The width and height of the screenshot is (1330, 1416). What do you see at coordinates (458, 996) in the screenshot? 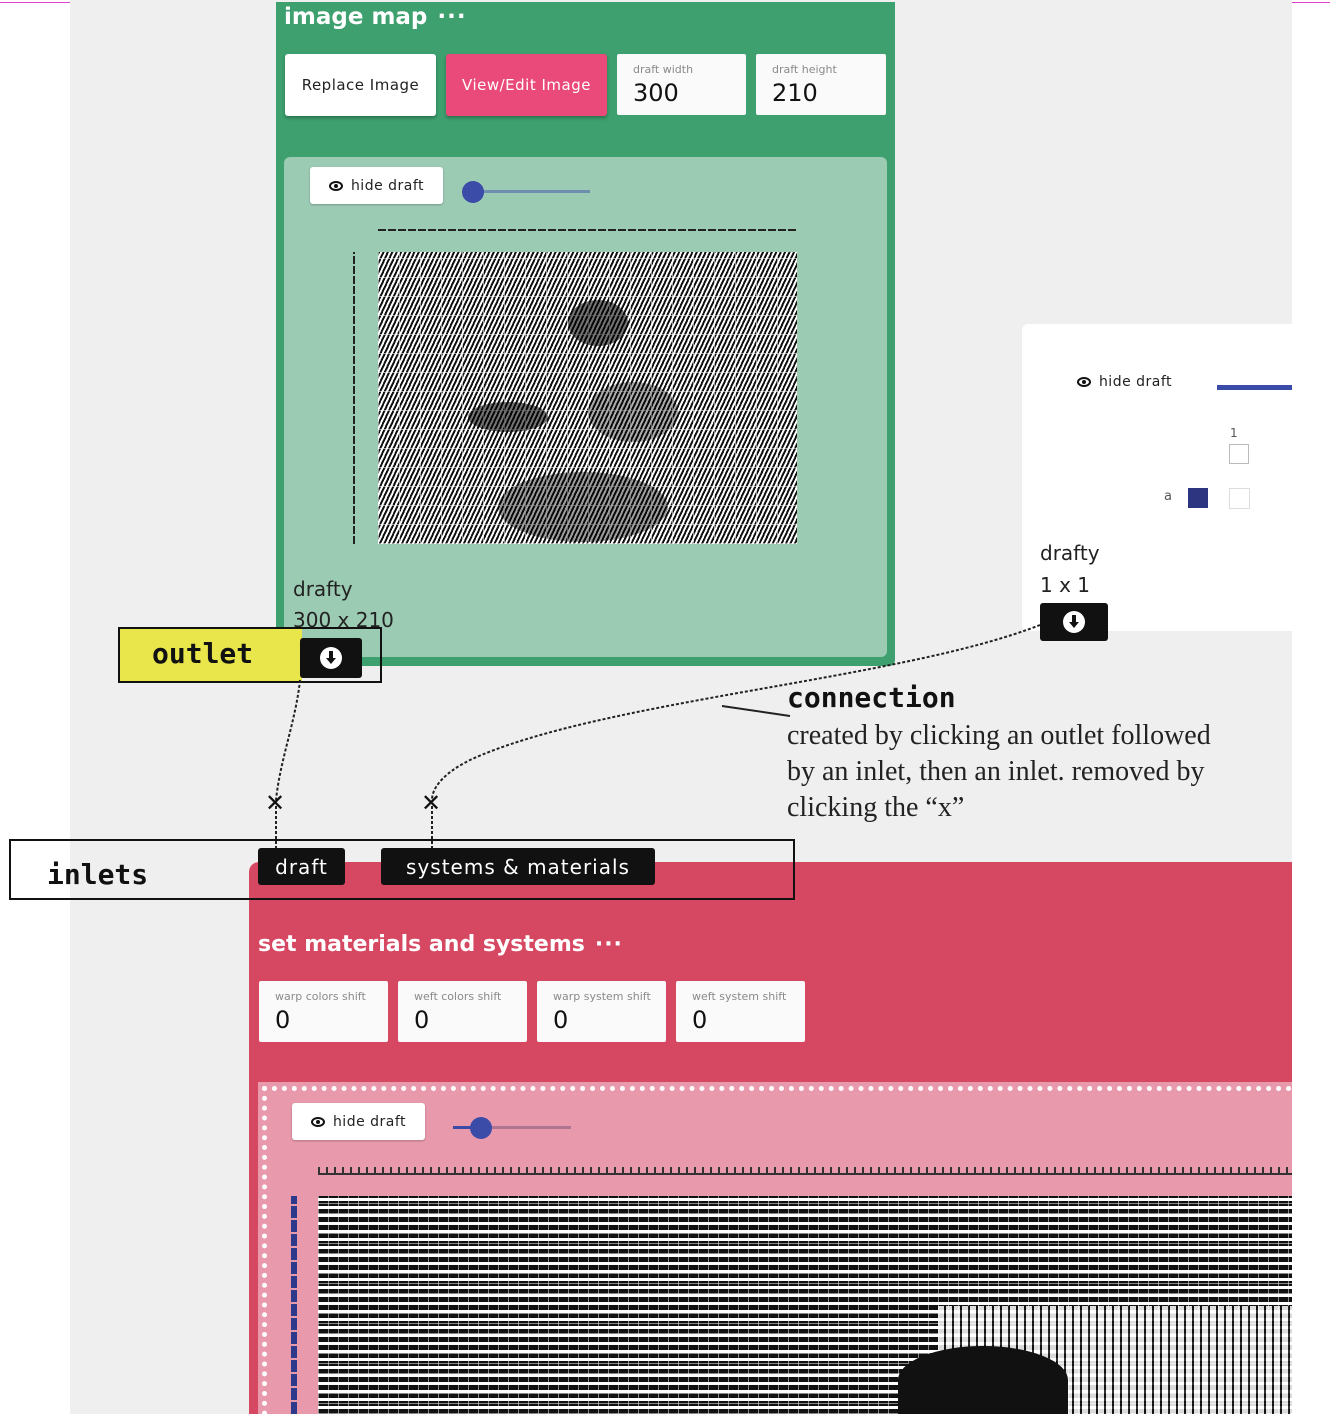
I see `field-label: weft colors shift` at bounding box center [458, 996].